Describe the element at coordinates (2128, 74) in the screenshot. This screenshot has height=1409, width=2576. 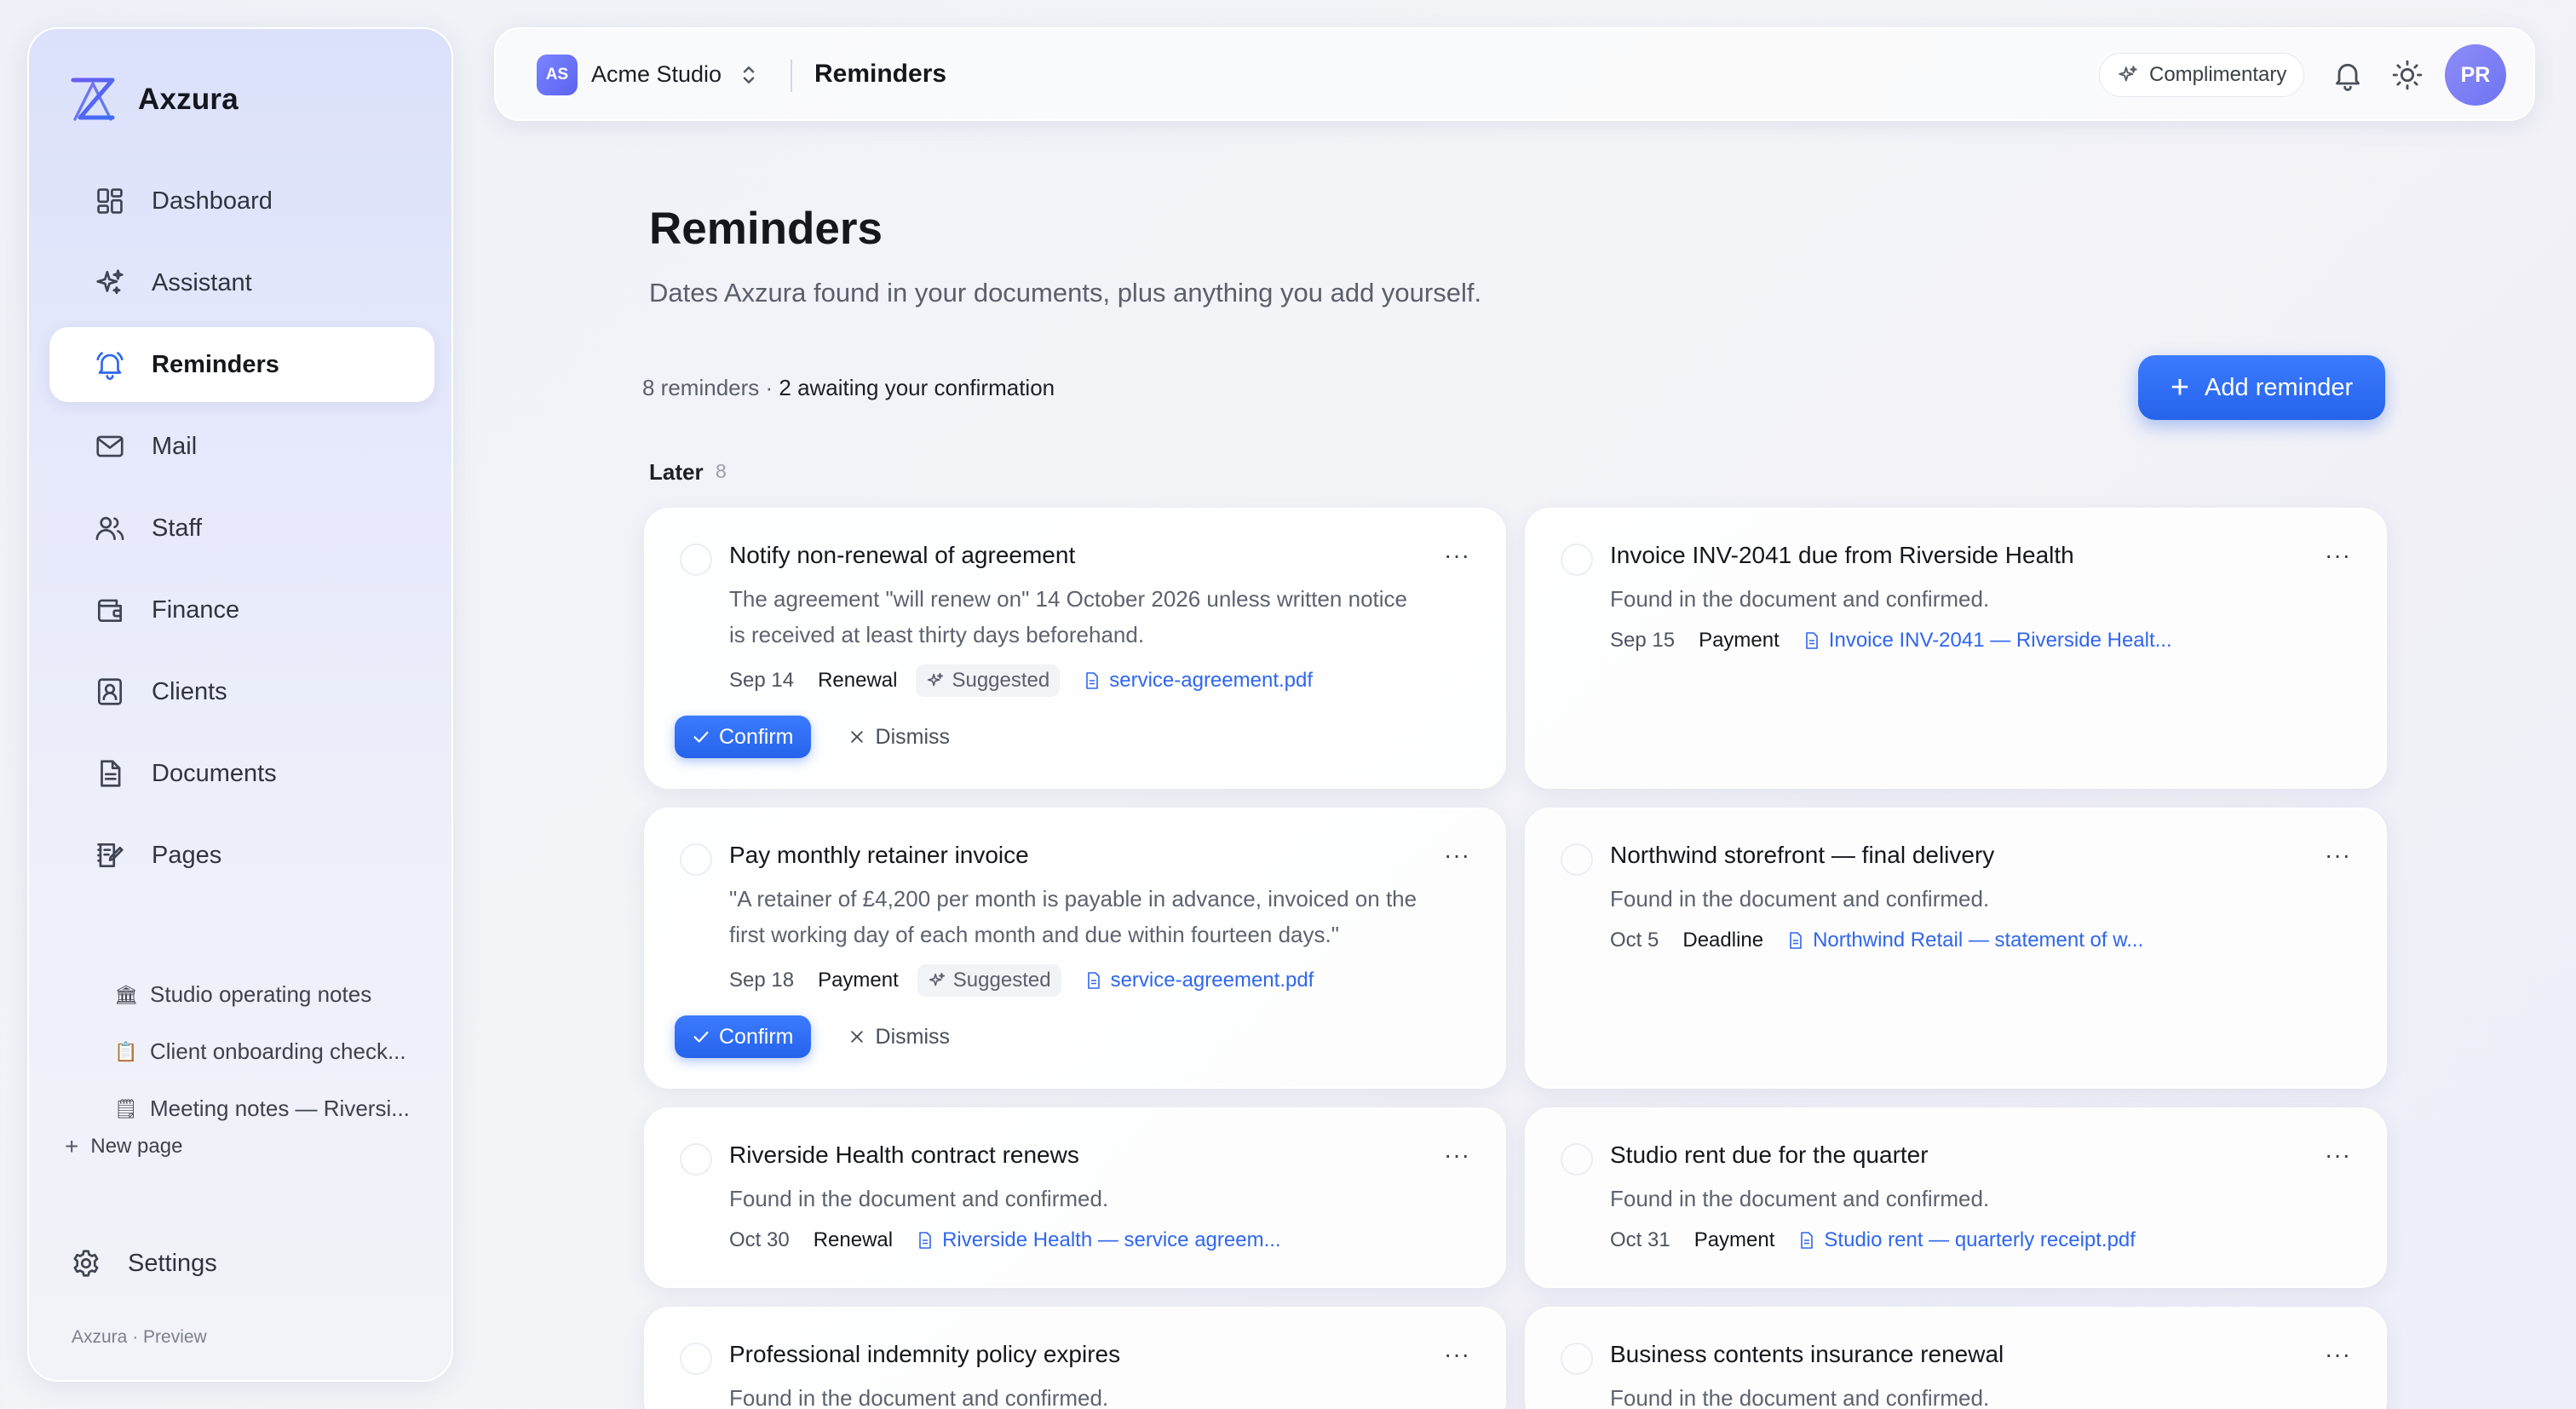
I see `sparkles-icon` at that location.